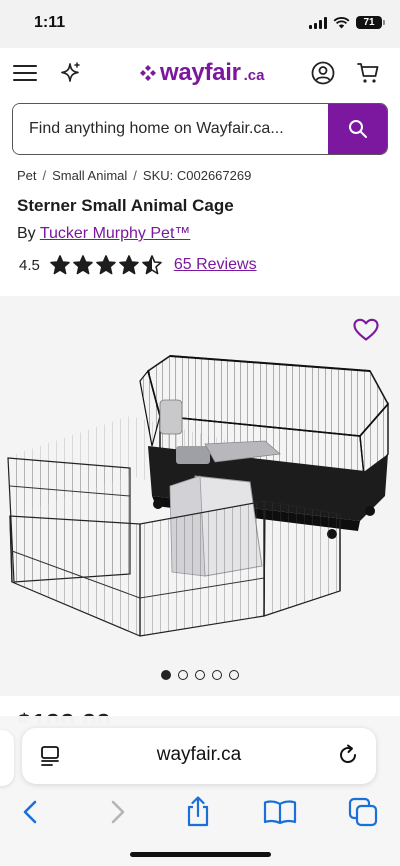  I want to click on account-icon, so click(323, 73).